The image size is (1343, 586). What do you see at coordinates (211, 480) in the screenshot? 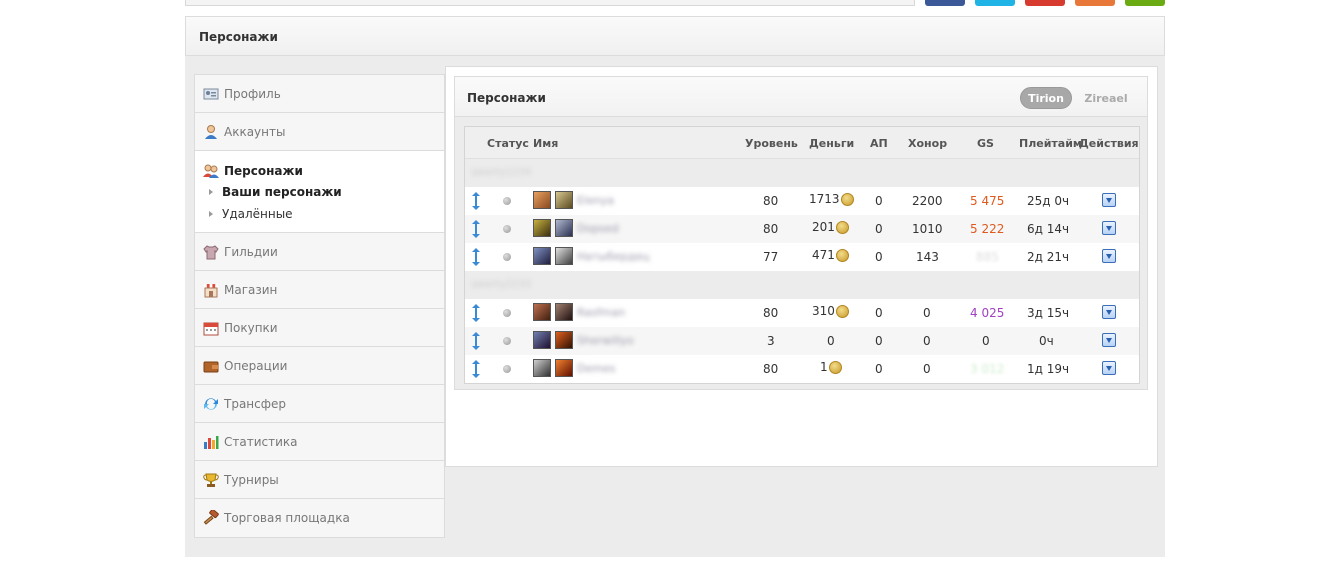
I see `trophy-icon` at bounding box center [211, 480].